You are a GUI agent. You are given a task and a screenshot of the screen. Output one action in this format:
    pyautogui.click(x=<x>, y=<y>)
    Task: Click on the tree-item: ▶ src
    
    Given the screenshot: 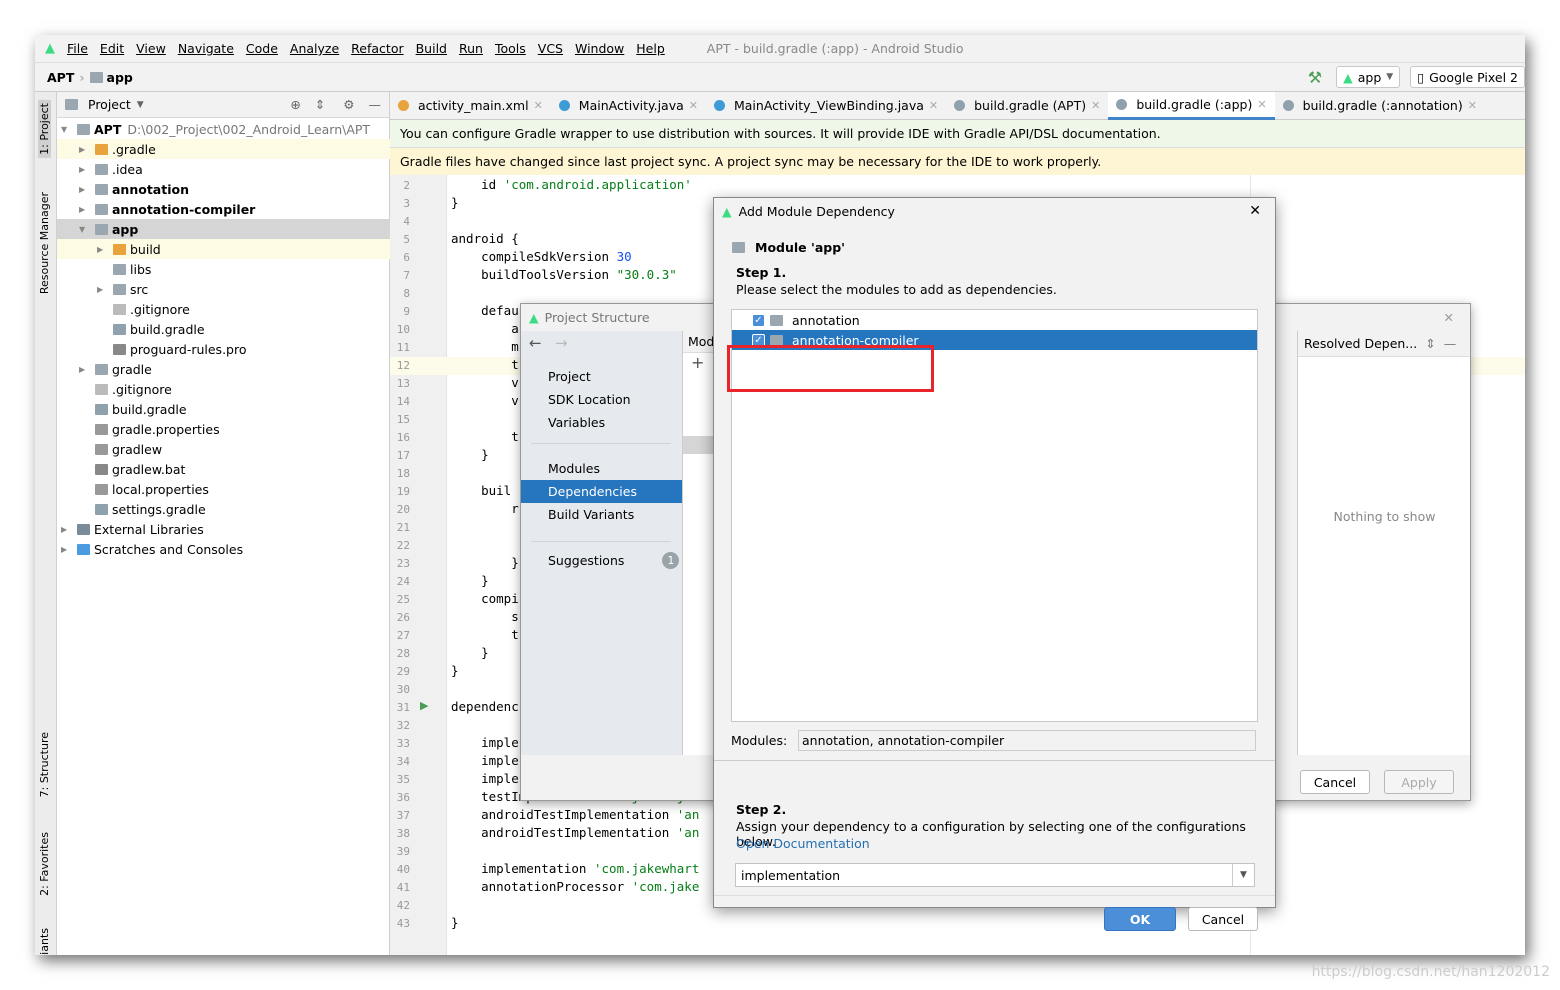 What is the action you would take?
    pyautogui.click(x=223, y=289)
    